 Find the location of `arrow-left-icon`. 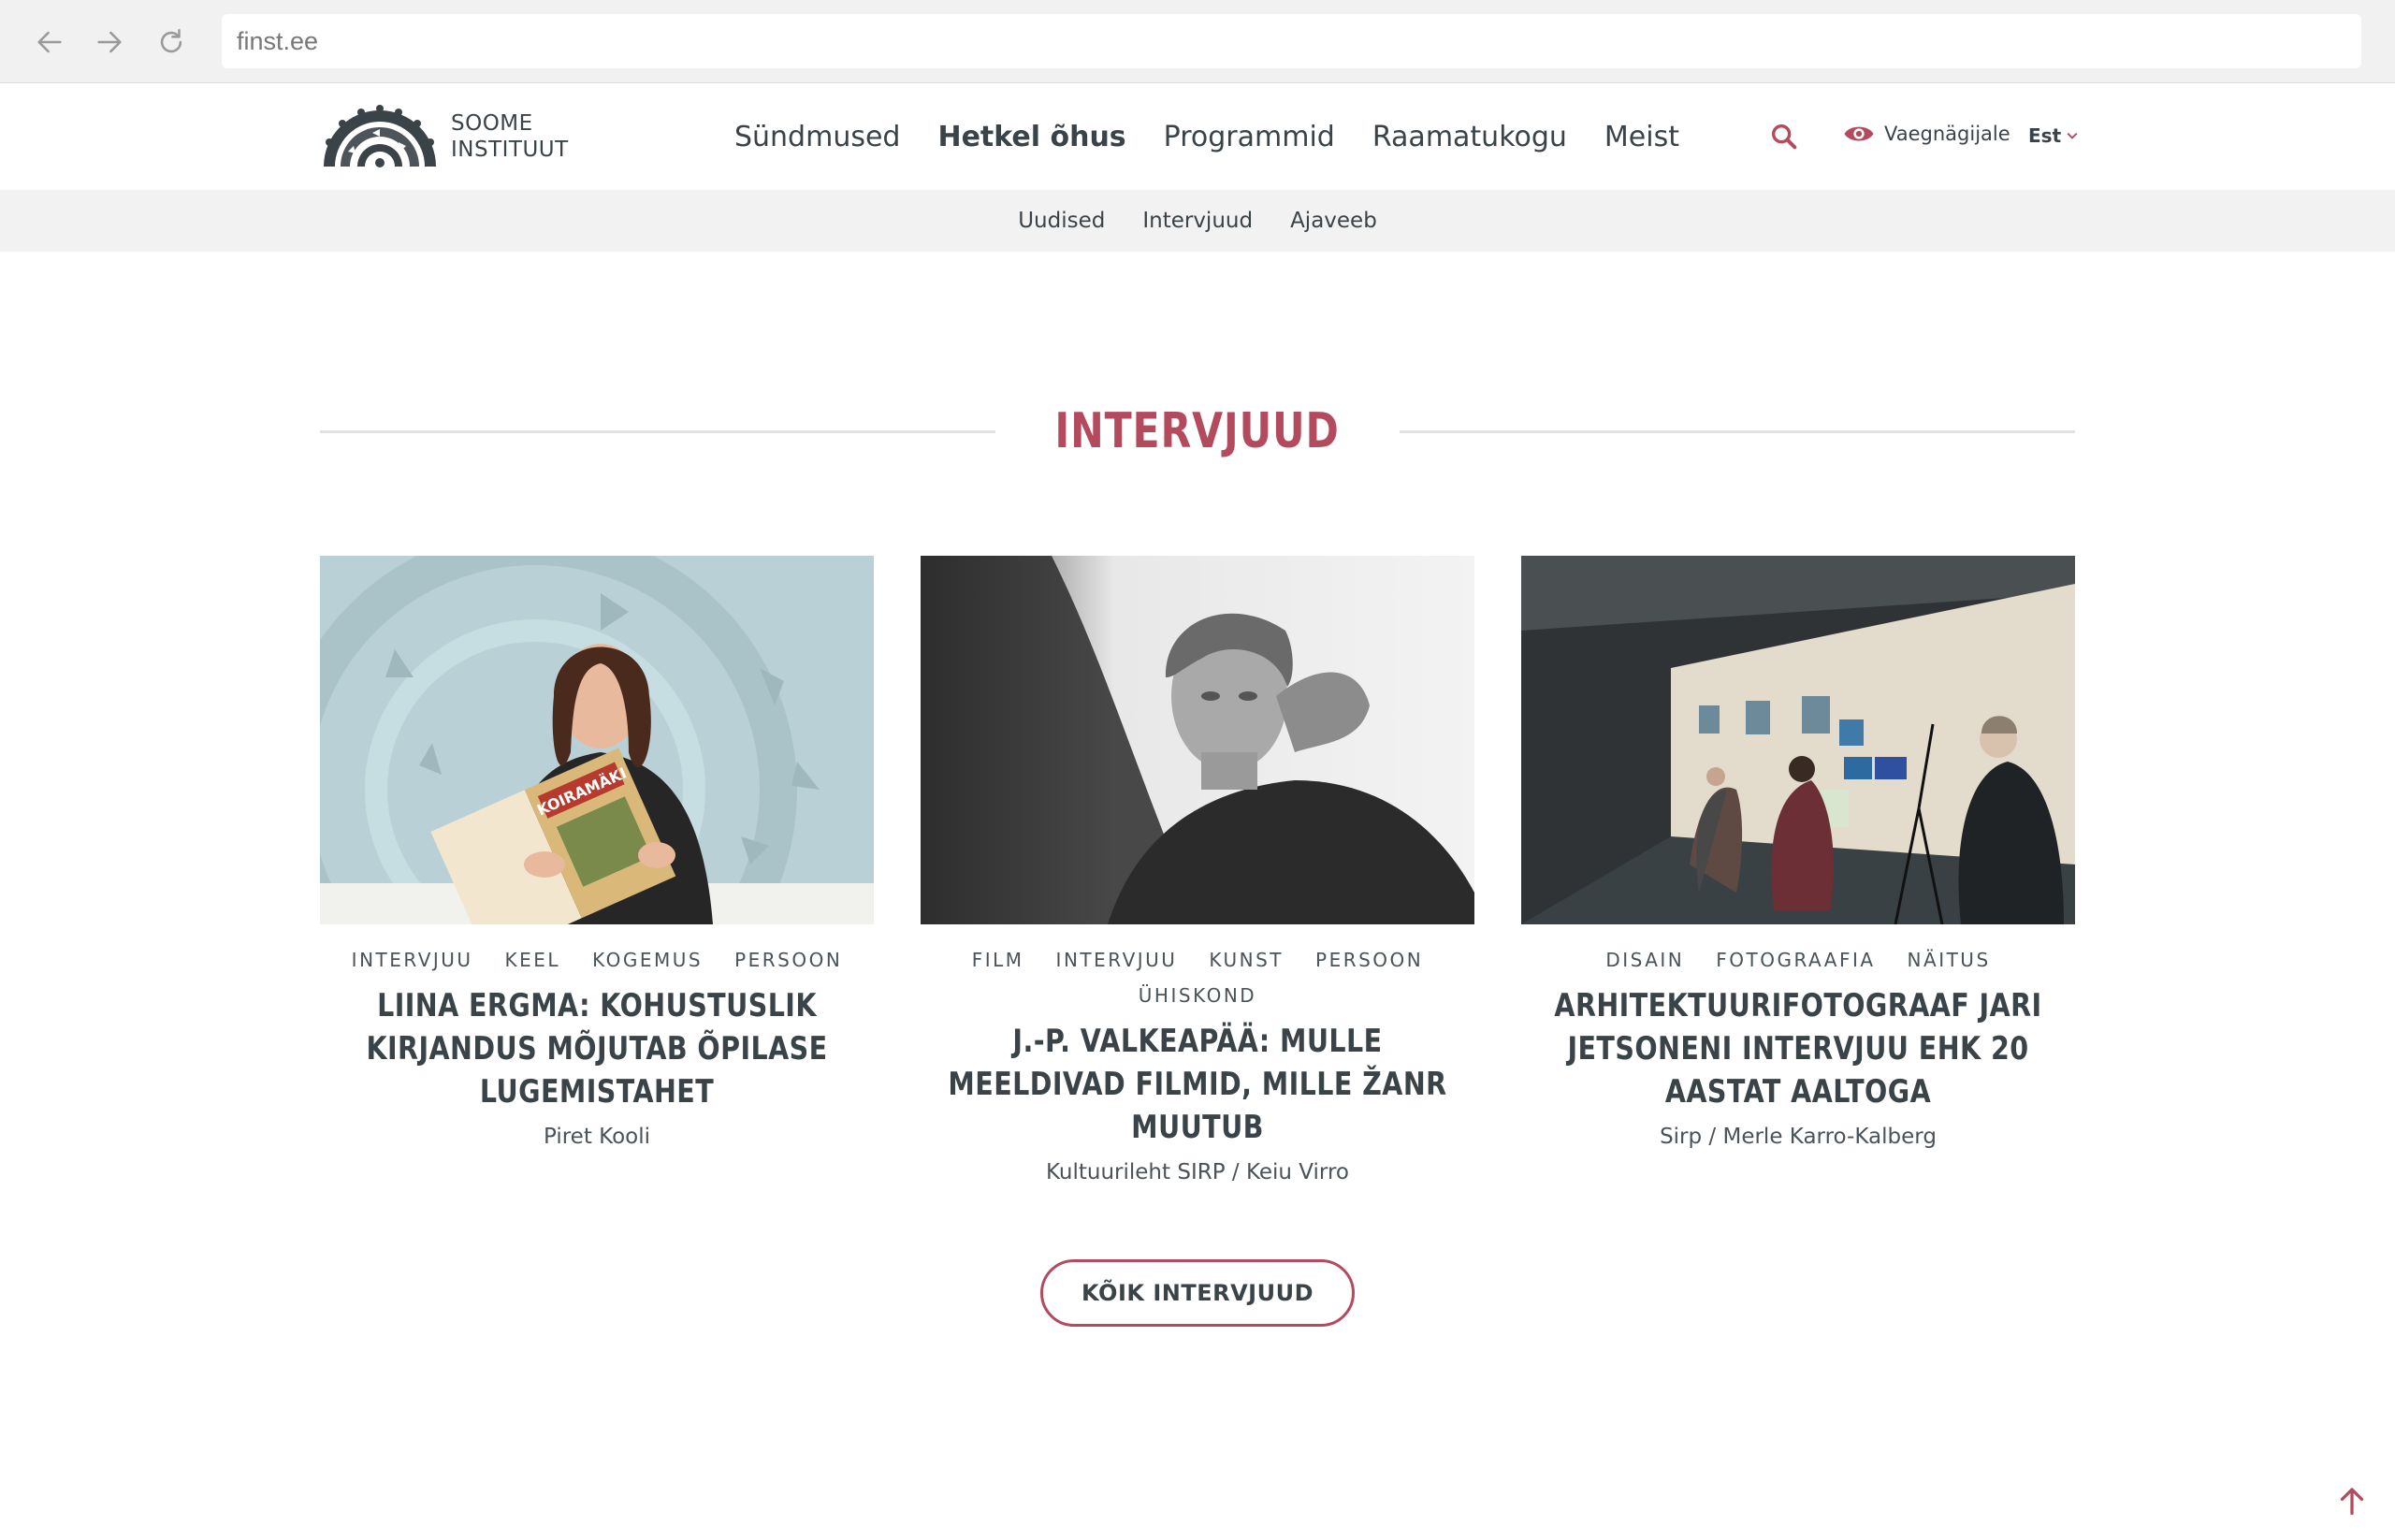

arrow-left-icon is located at coordinates (49, 42).